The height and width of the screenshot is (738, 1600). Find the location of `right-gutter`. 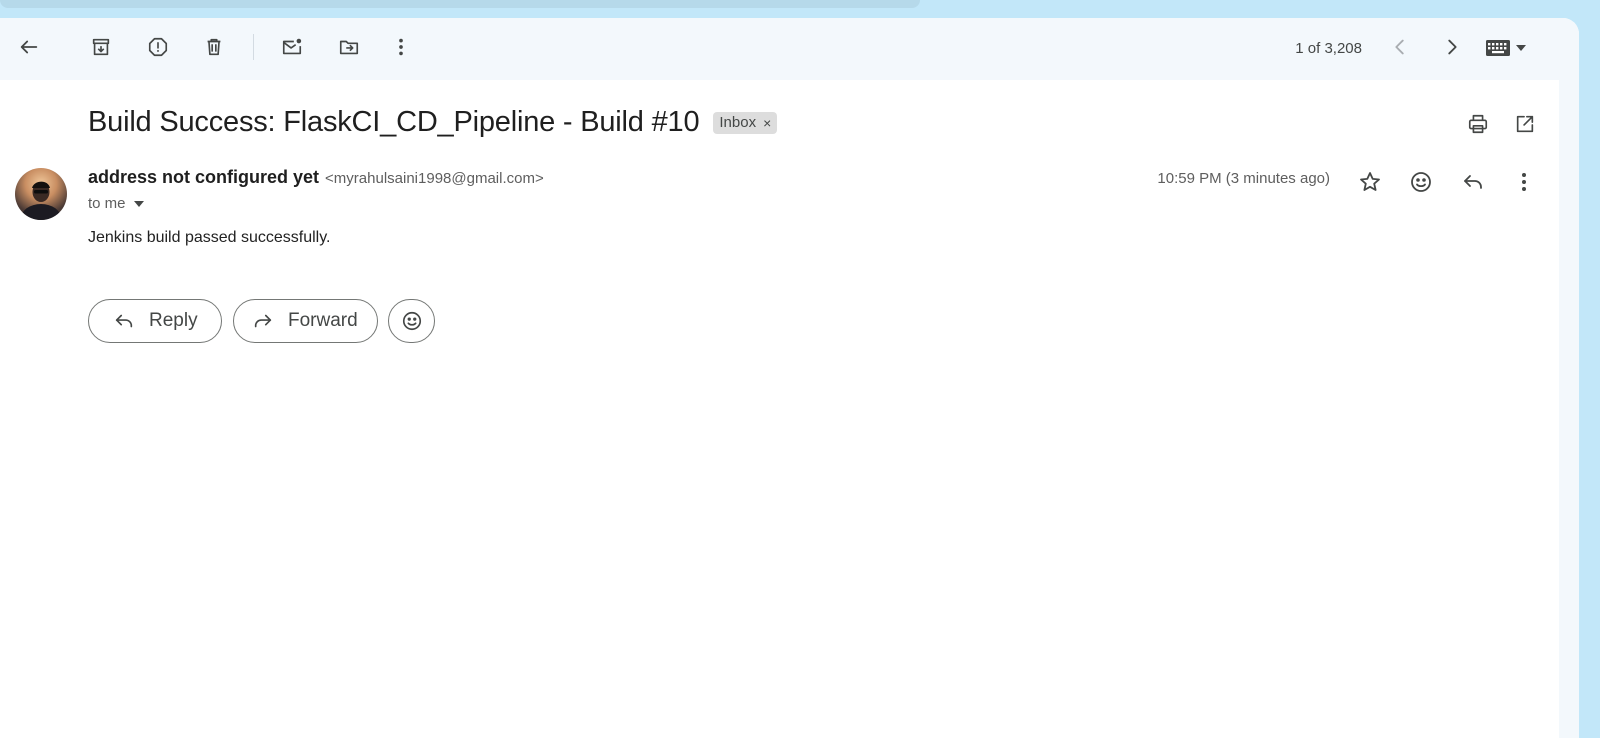

right-gutter is located at coordinates (1569, 409).